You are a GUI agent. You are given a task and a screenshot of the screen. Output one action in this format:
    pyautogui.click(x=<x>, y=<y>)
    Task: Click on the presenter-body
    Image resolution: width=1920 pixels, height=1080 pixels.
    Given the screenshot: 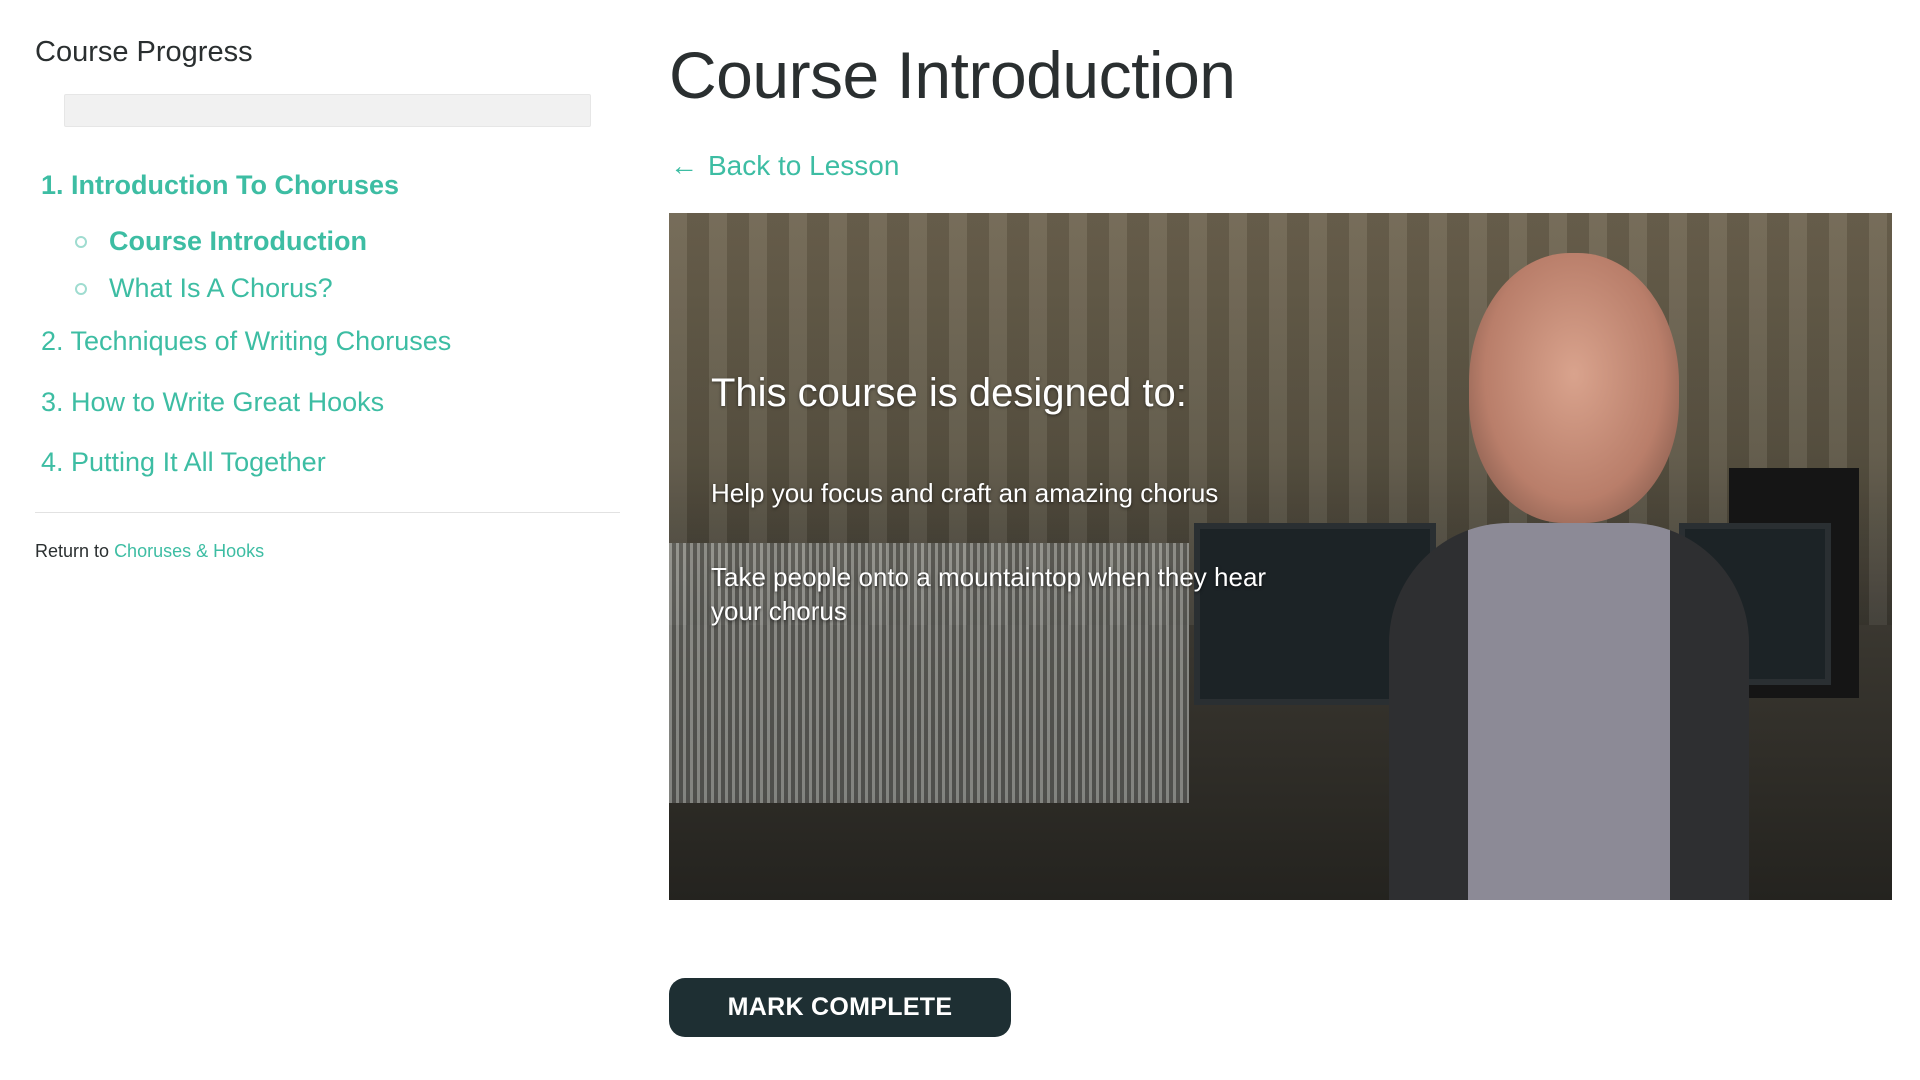 What is the action you would take?
    pyautogui.click(x=1569, y=711)
    